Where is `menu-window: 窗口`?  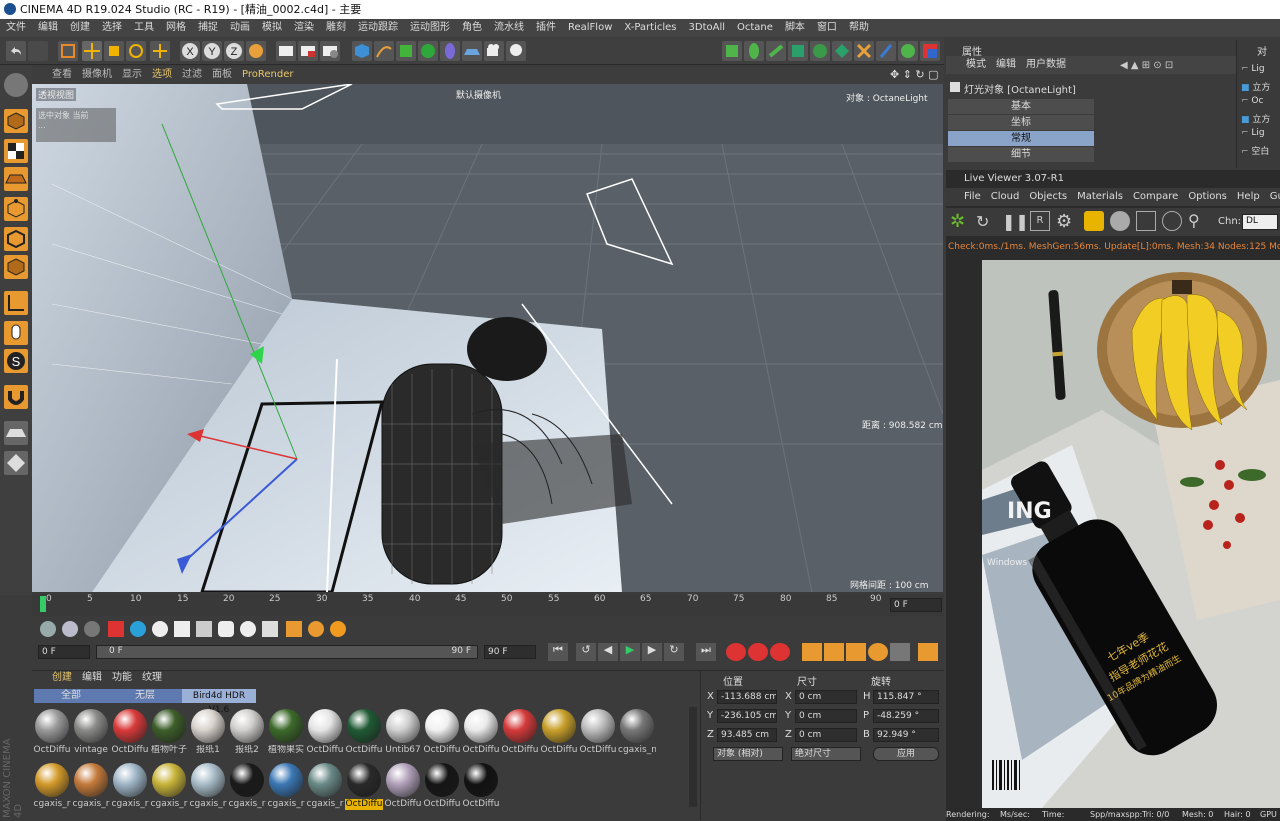 menu-window: 窗口 is located at coordinates (827, 28).